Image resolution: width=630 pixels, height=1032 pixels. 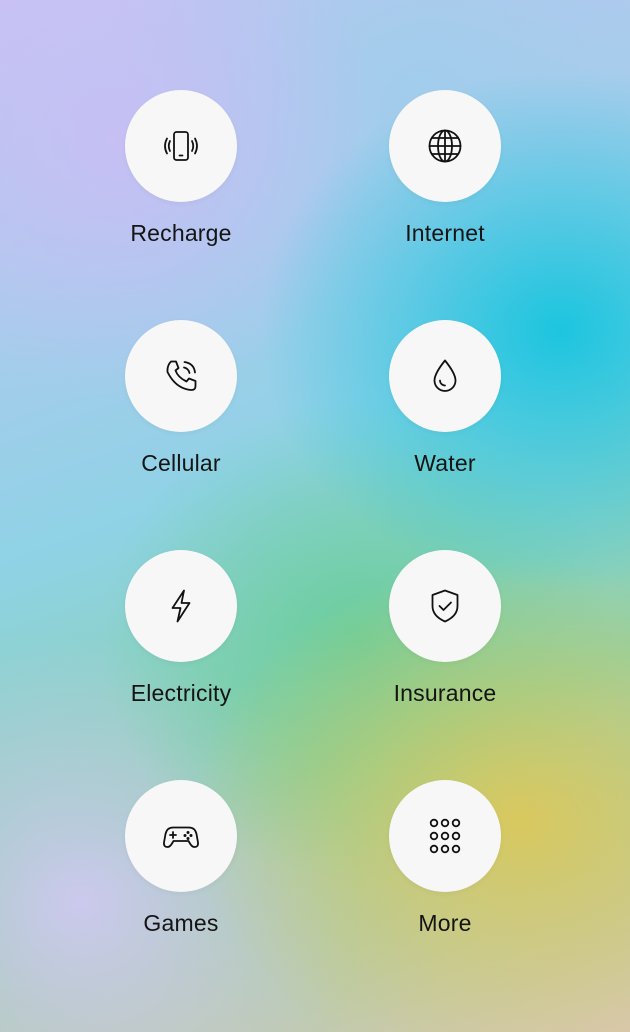 I want to click on recharge-icon-circle, so click(x=181, y=146).